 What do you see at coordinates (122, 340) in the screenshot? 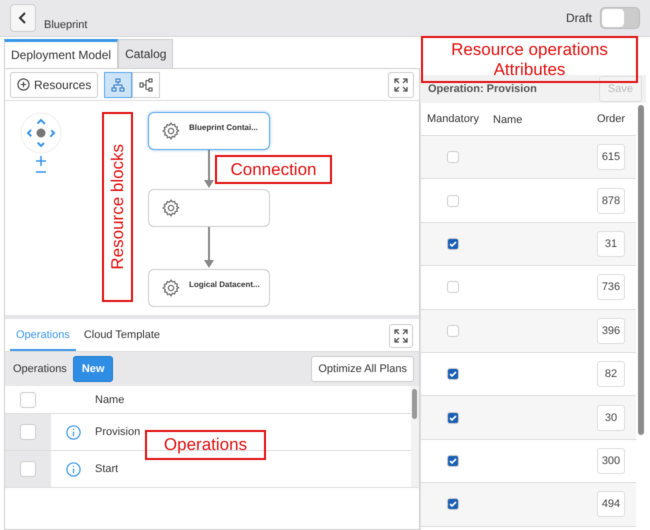
I see `tab: Cloud Template` at bounding box center [122, 340].